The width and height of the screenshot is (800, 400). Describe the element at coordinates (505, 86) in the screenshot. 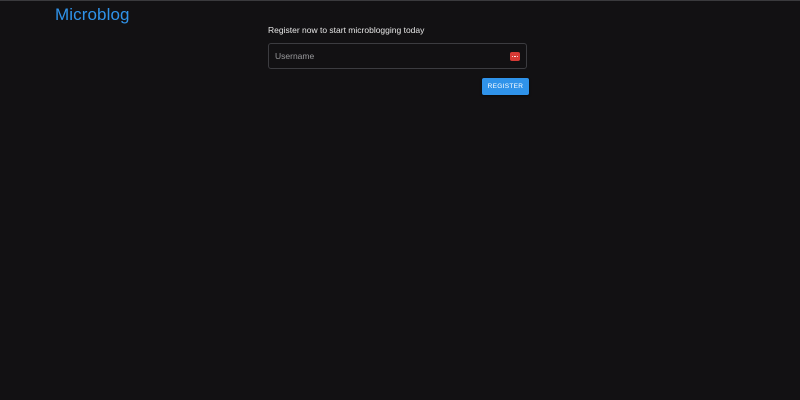

I see `register-button: REGISTER` at that location.